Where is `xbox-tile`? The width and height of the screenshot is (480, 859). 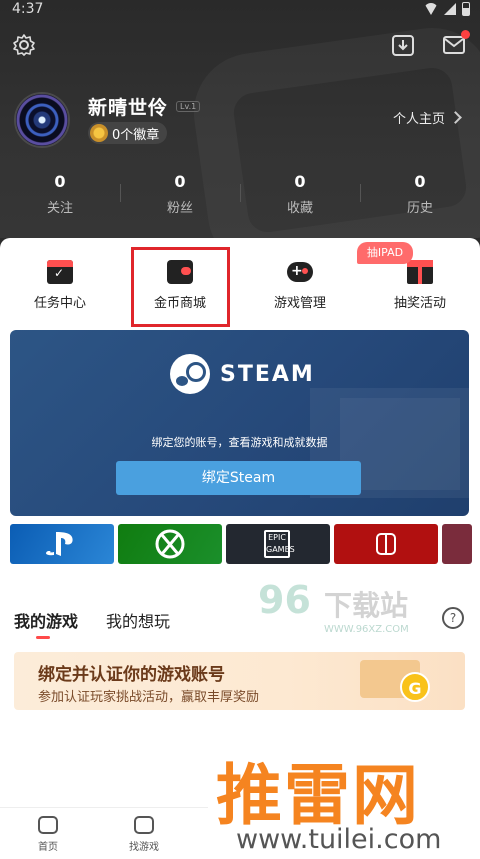
xbox-tile is located at coordinates (170, 544).